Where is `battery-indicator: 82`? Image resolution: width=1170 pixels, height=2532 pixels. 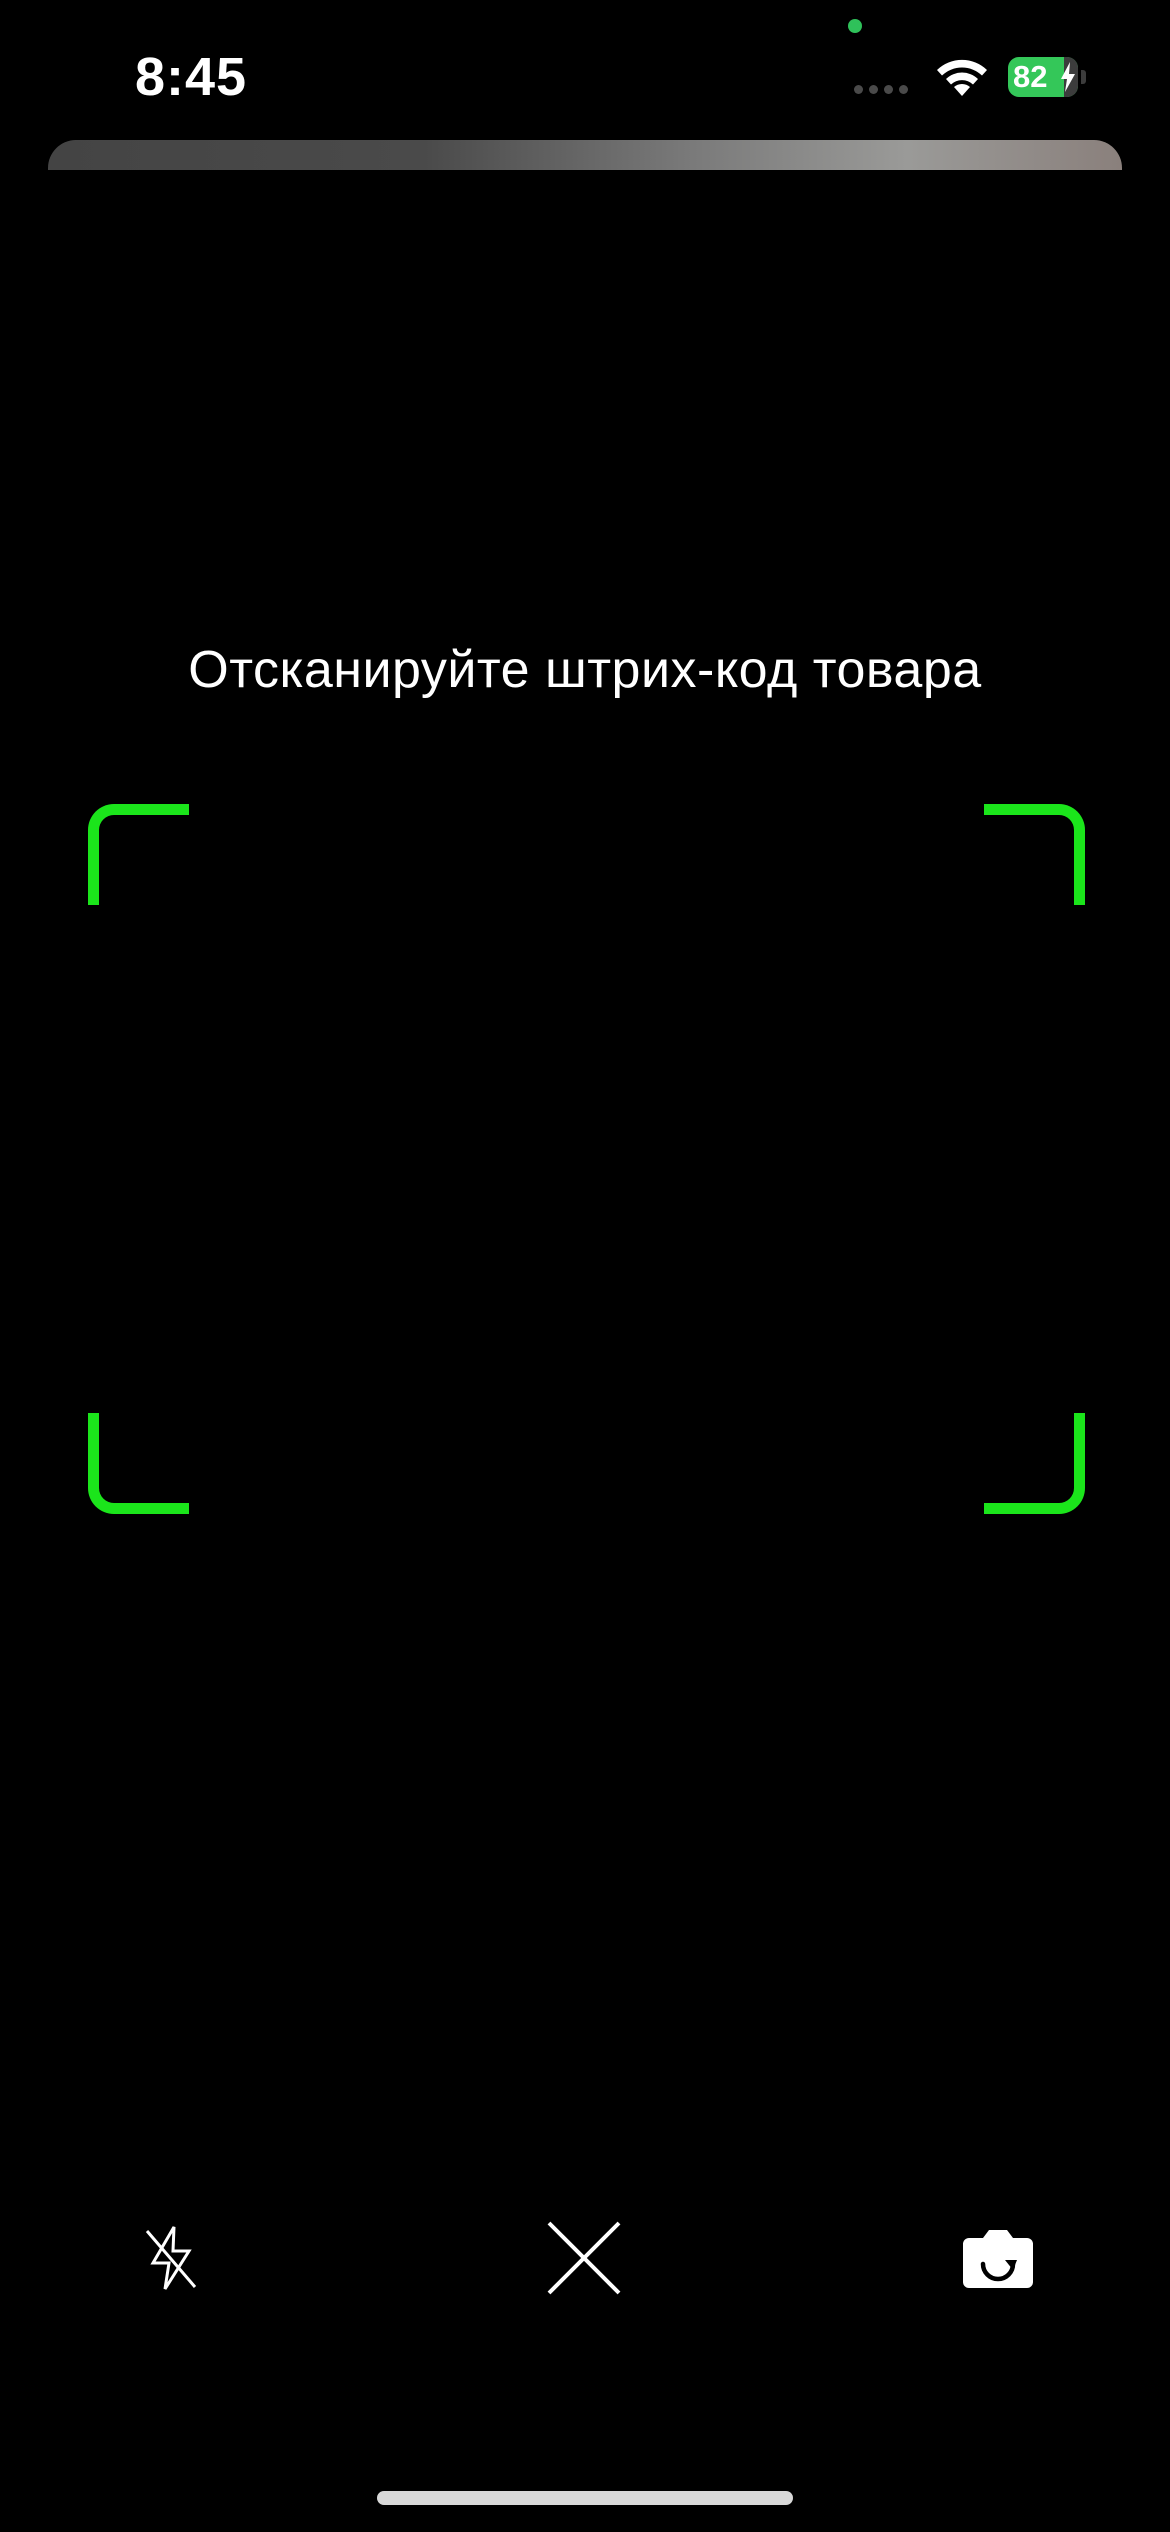
battery-indicator: 82 is located at coordinates (1047, 77).